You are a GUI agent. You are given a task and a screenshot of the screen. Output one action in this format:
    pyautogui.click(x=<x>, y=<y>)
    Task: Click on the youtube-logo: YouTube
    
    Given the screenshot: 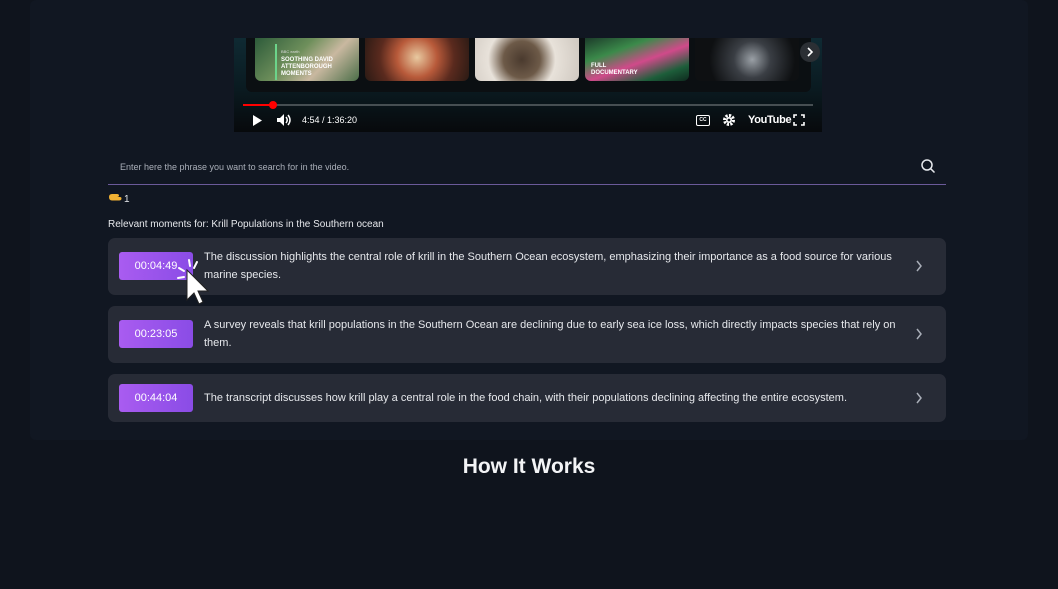 What is the action you would take?
    pyautogui.click(x=770, y=120)
    